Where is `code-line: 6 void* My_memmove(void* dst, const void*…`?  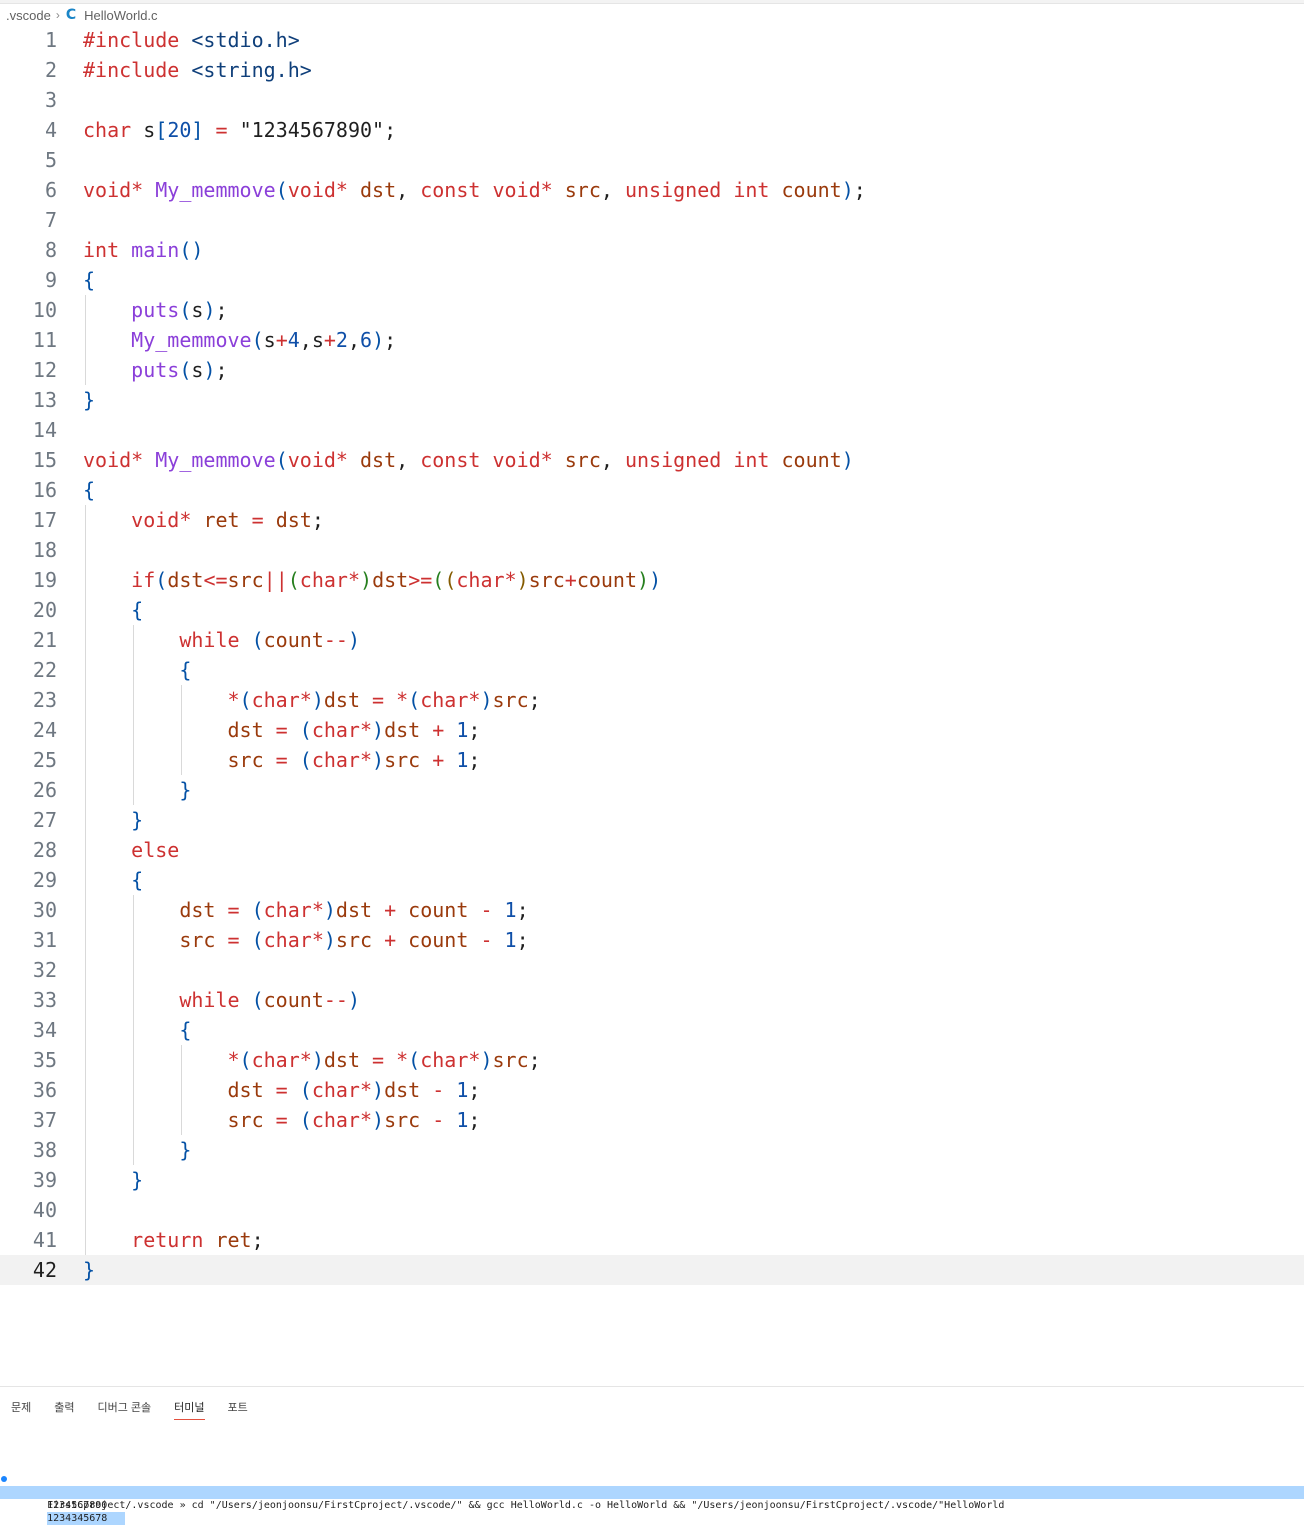 code-line: 6 void* My_memmove(void* dst, const void*… is located at coordinates (652, 190).